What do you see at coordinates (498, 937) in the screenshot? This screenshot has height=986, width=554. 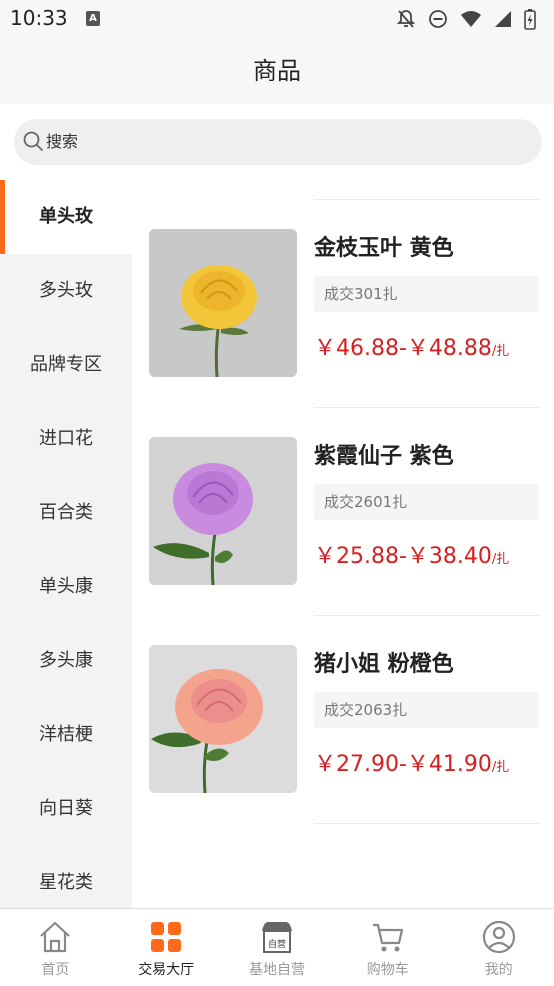 I see `user-icon` at bounding box center [498, 937].